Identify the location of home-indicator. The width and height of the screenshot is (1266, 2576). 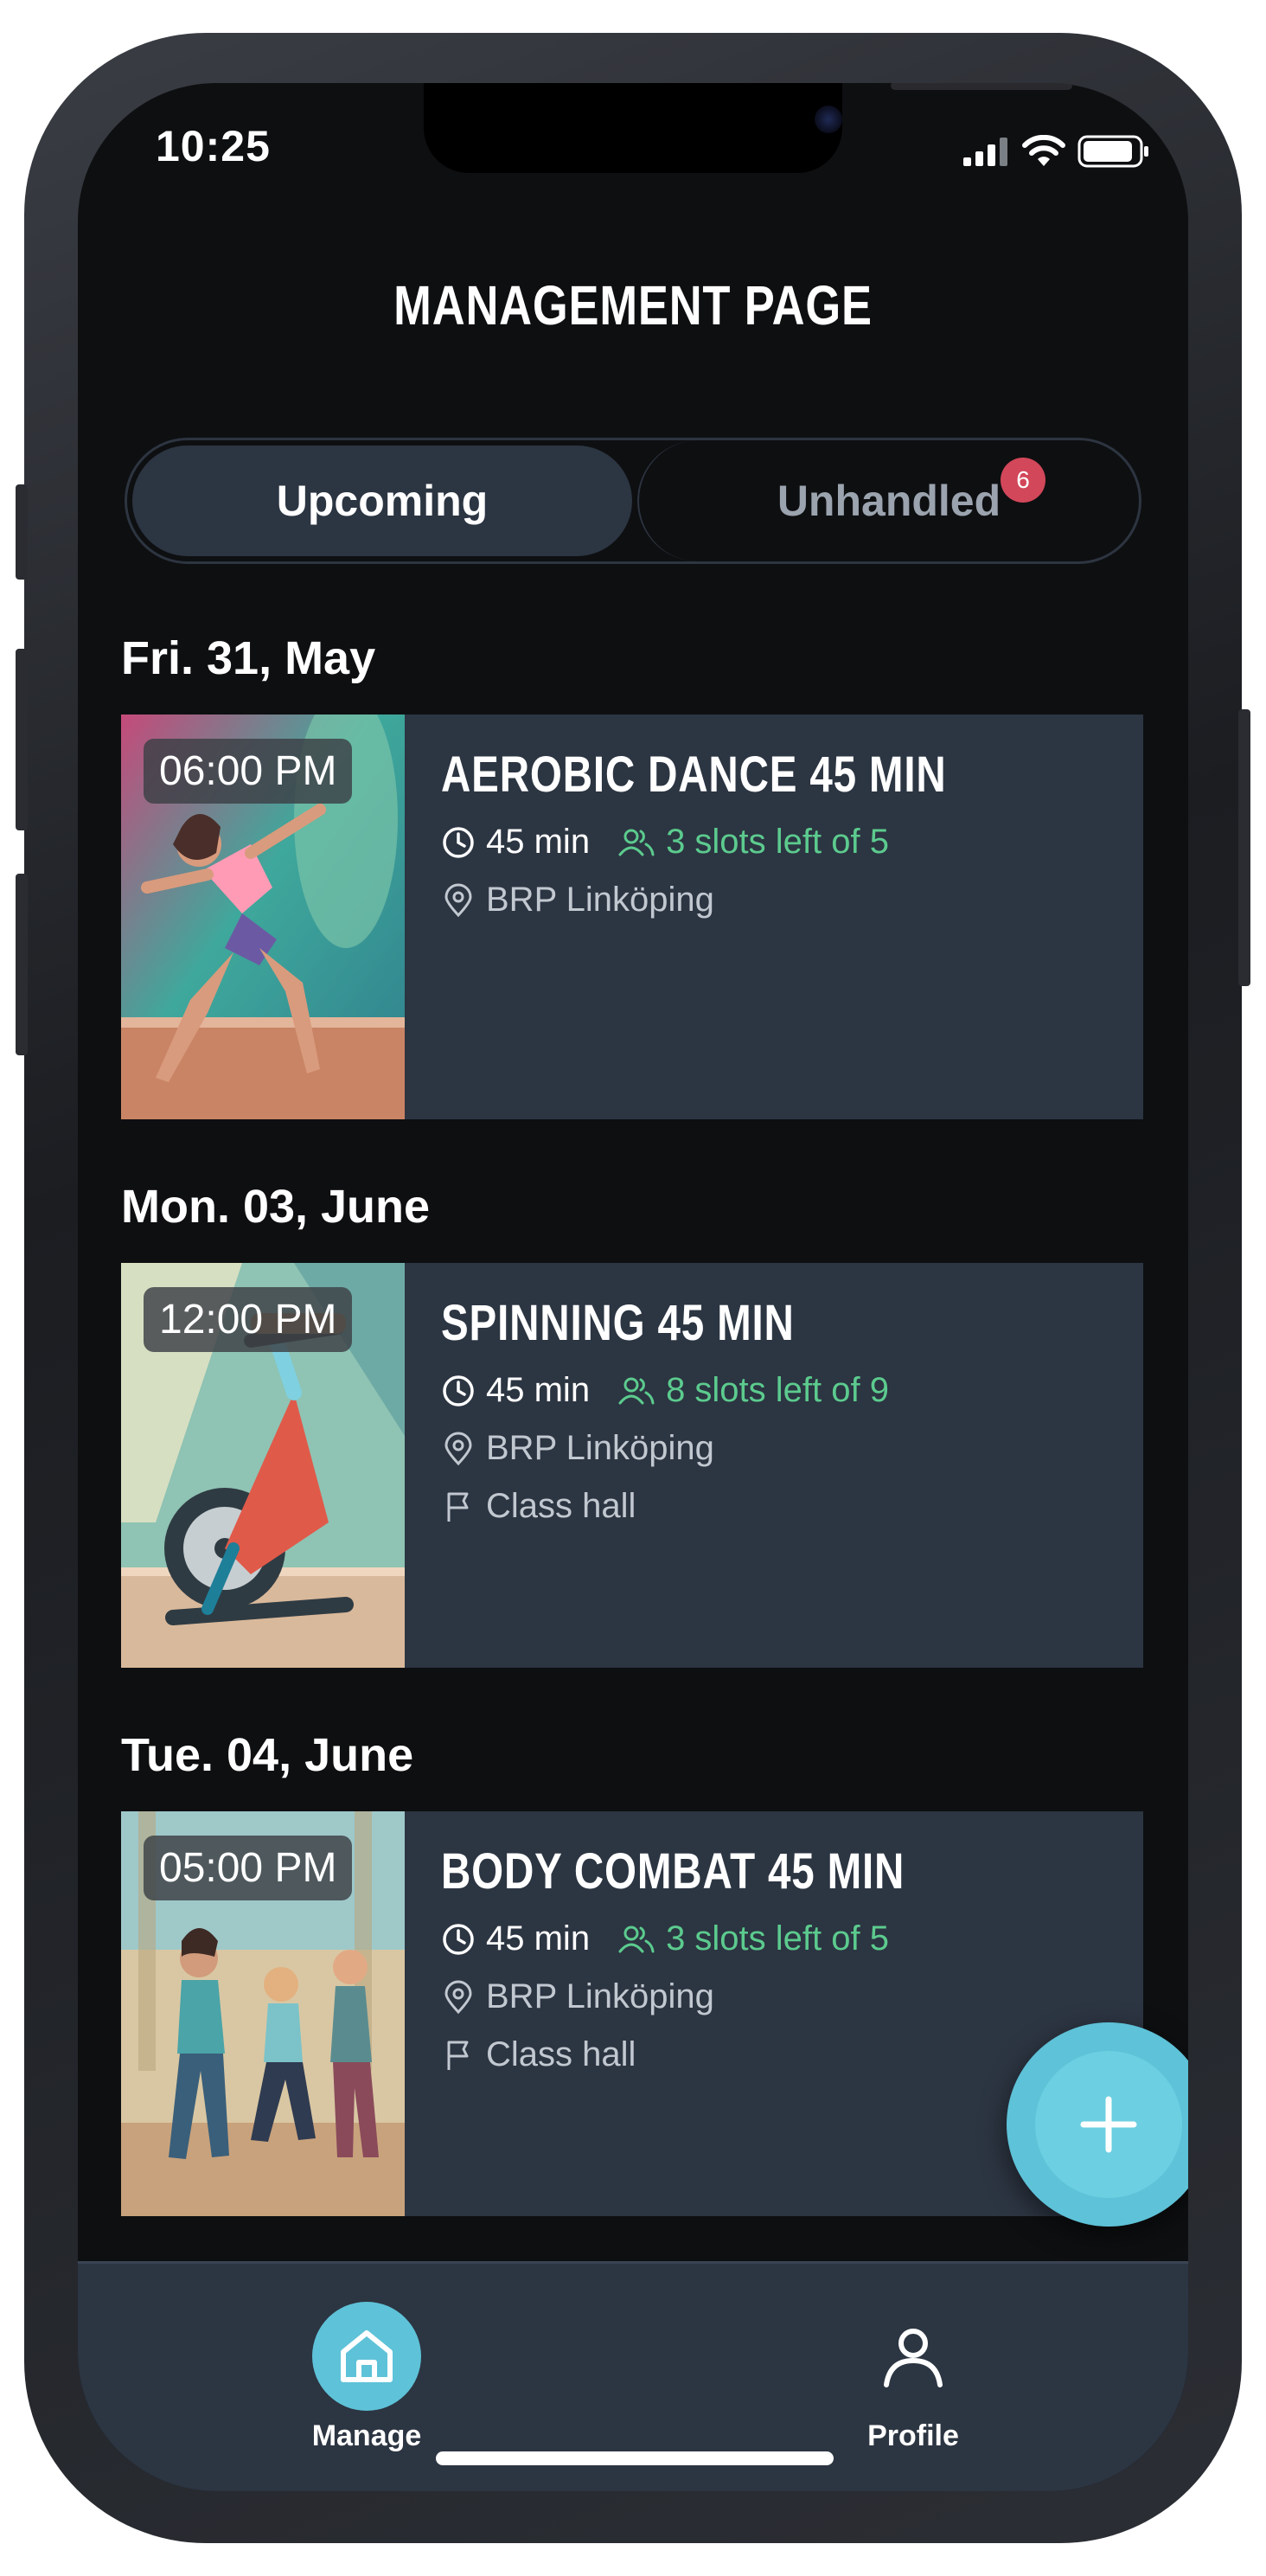
(635, 2458).